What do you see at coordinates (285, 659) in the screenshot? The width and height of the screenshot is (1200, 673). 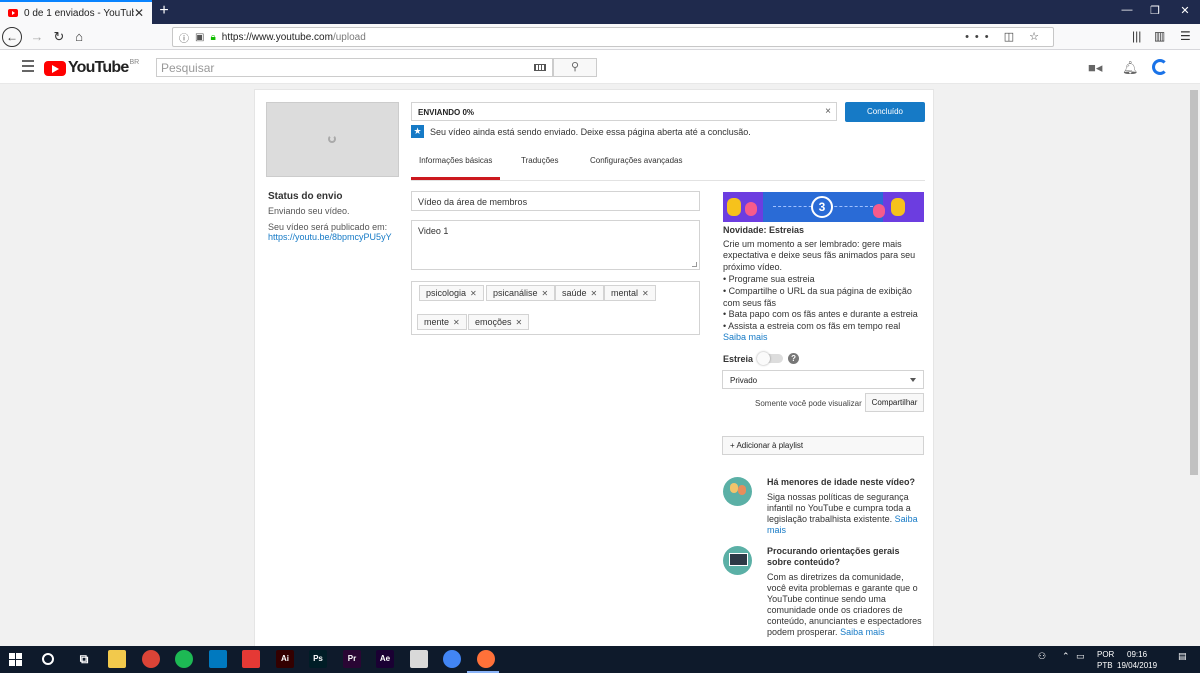 I see `illustrator-icon: Ai` at bounding box center [285, 659].